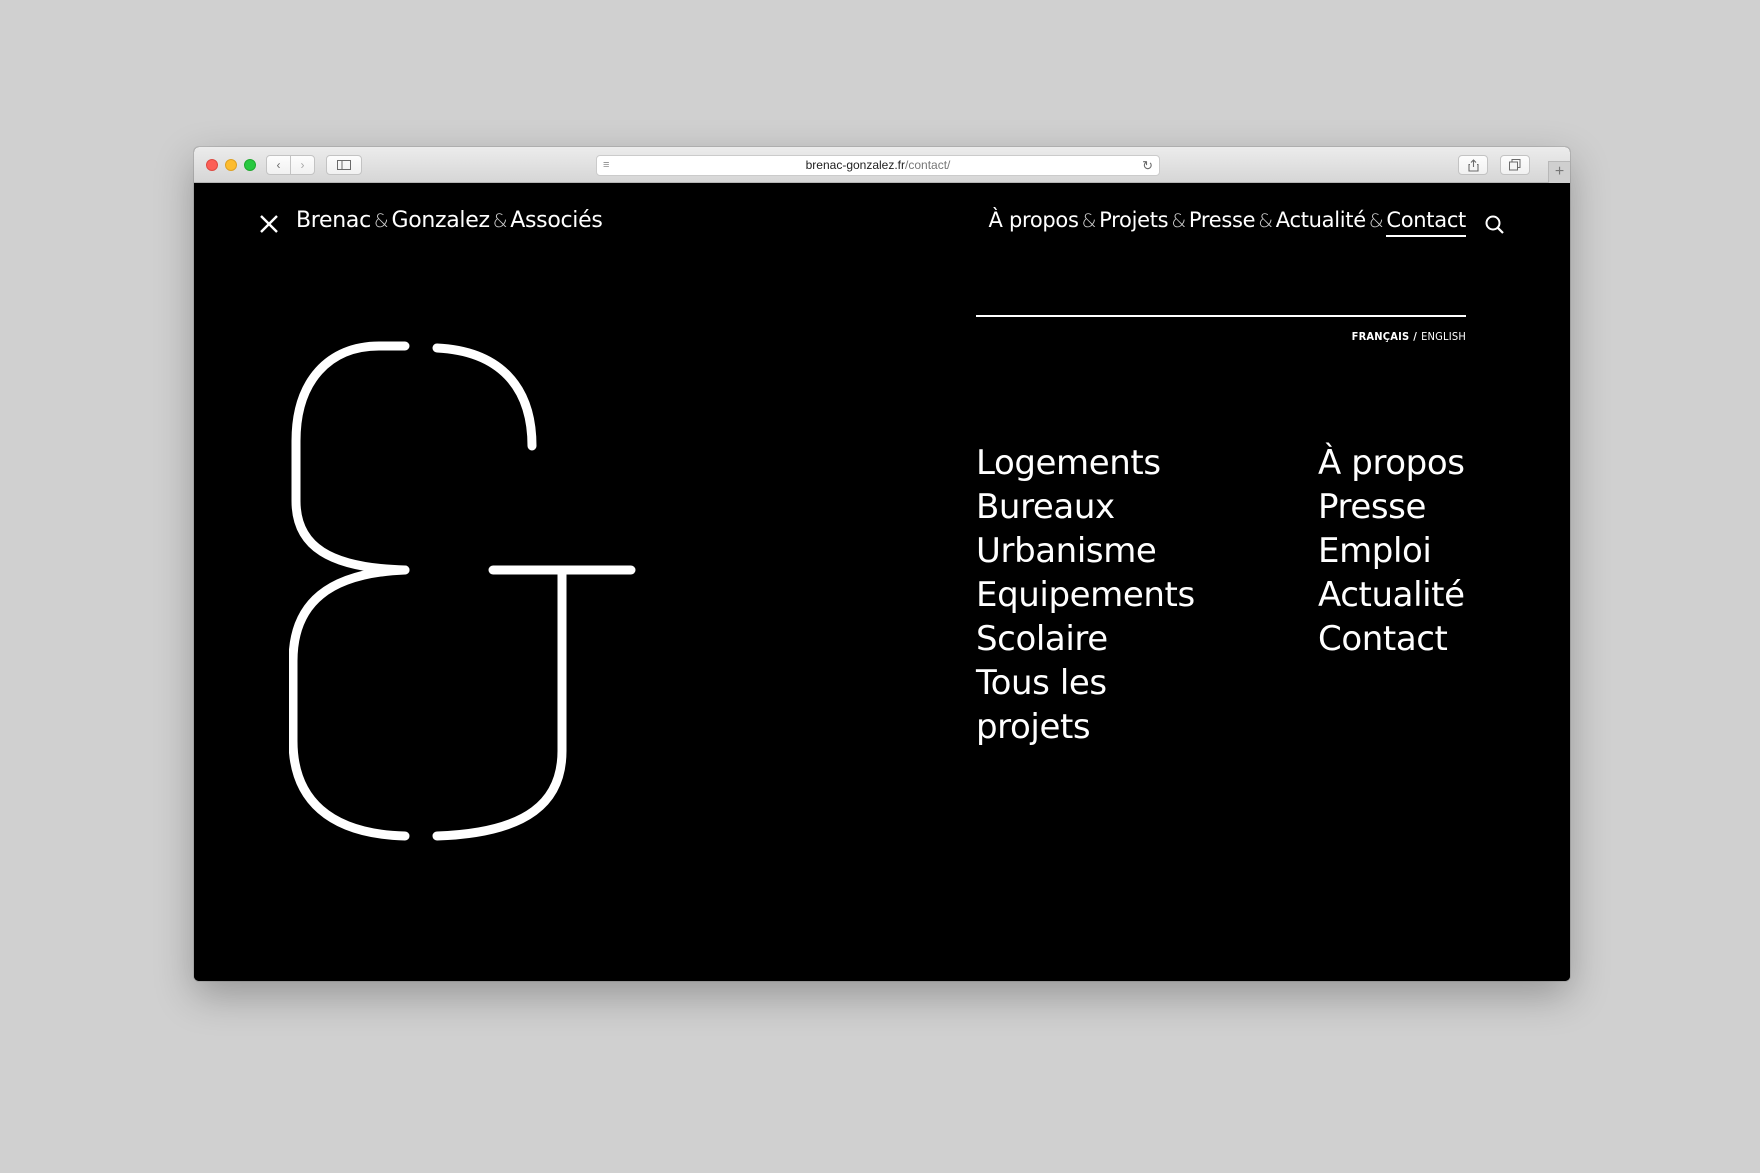  I want to click on pages-menu: À propos Presse Emploi Actualité Contact, so click(1408, 551).